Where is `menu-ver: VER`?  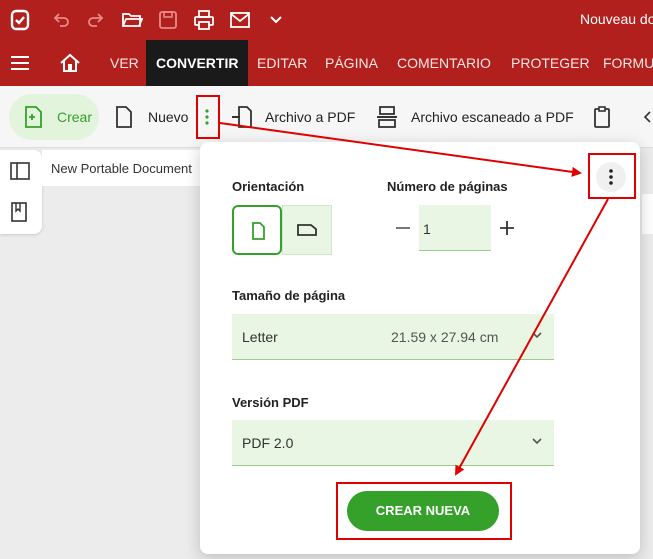
menu-ver: VER is located at coordinates (124, 63).